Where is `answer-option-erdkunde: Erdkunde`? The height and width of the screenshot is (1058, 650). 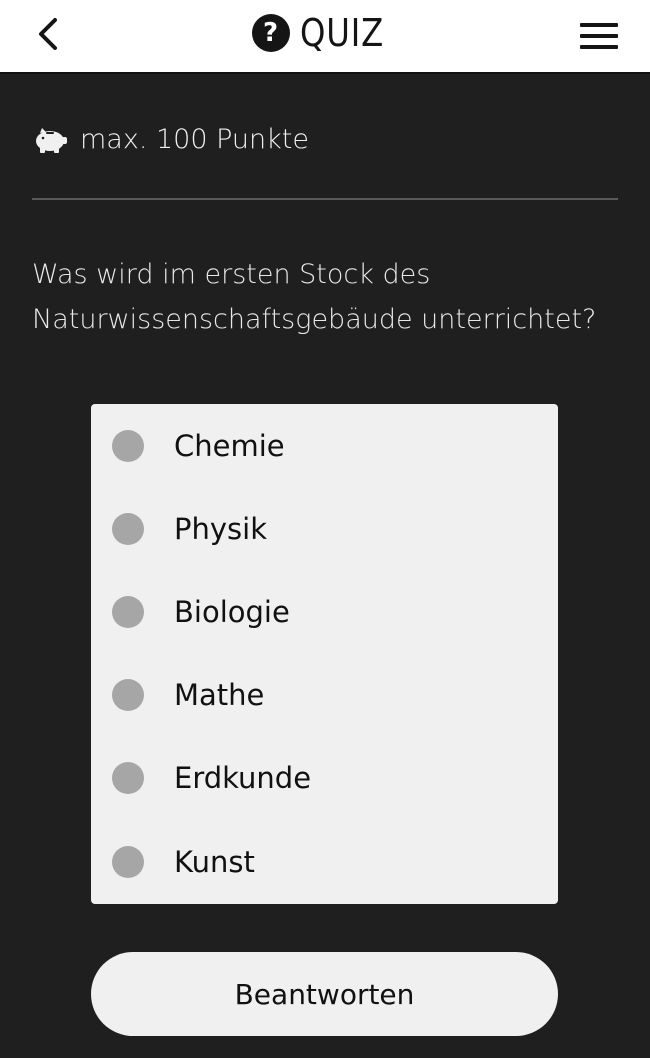 answer-option-erdkunde: Erdkunde is located at coordinates (324, 777).